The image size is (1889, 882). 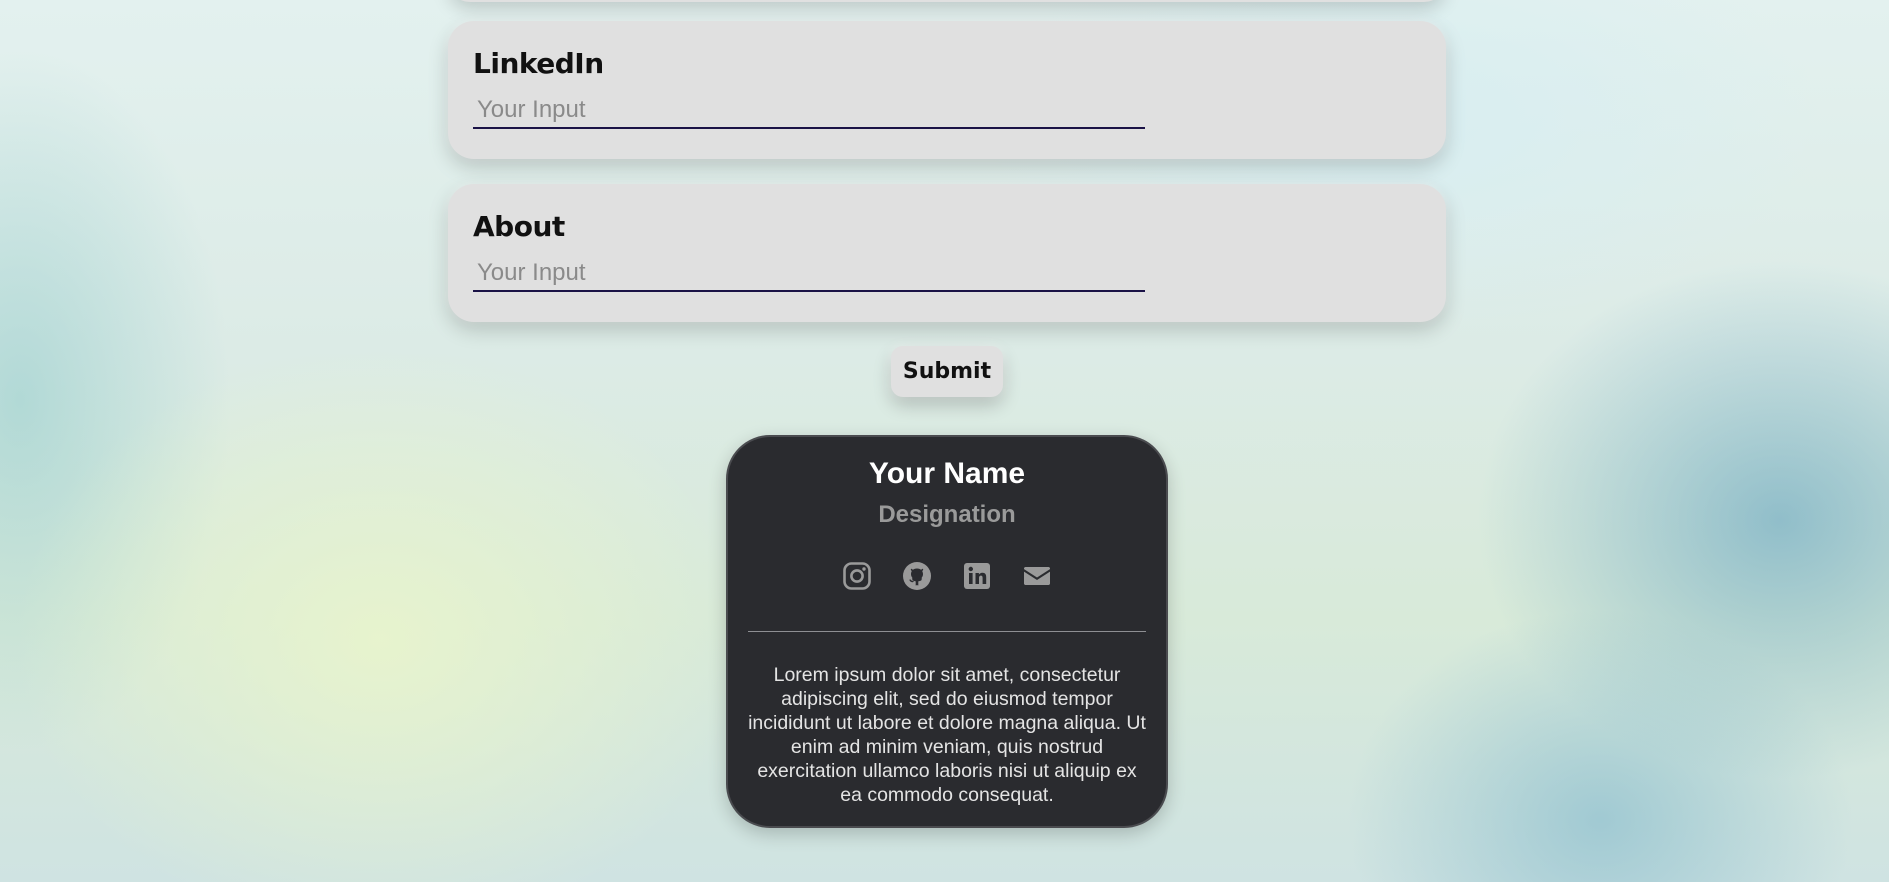 I want to click on about-input, so click(x=809, y=274).